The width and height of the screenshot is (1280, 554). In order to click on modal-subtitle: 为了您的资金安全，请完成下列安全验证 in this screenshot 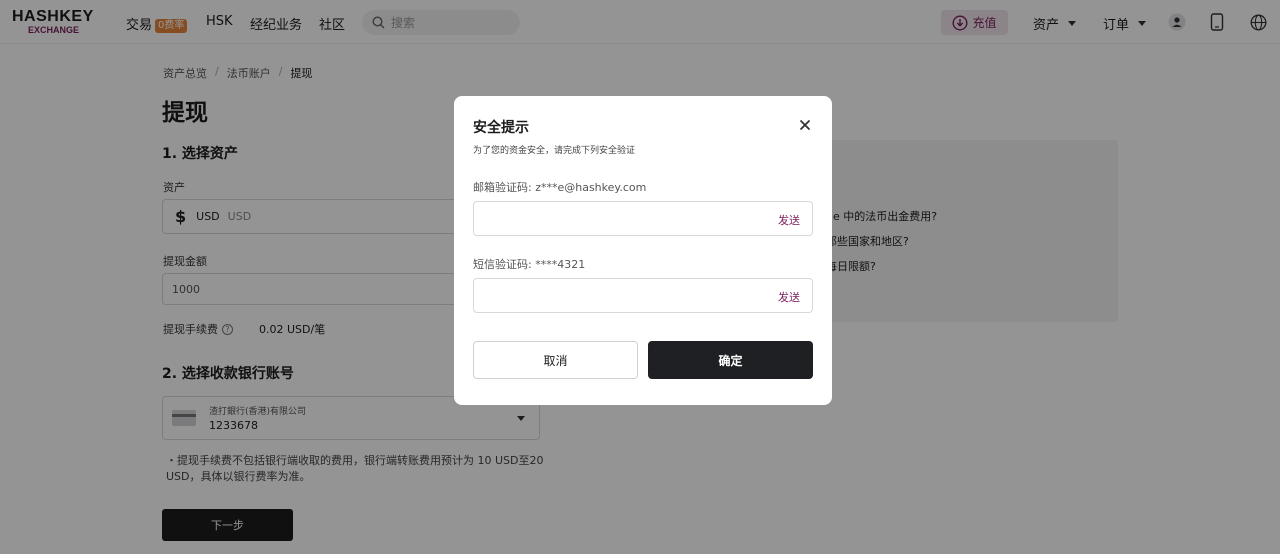, I will do `click(554, 151)`.